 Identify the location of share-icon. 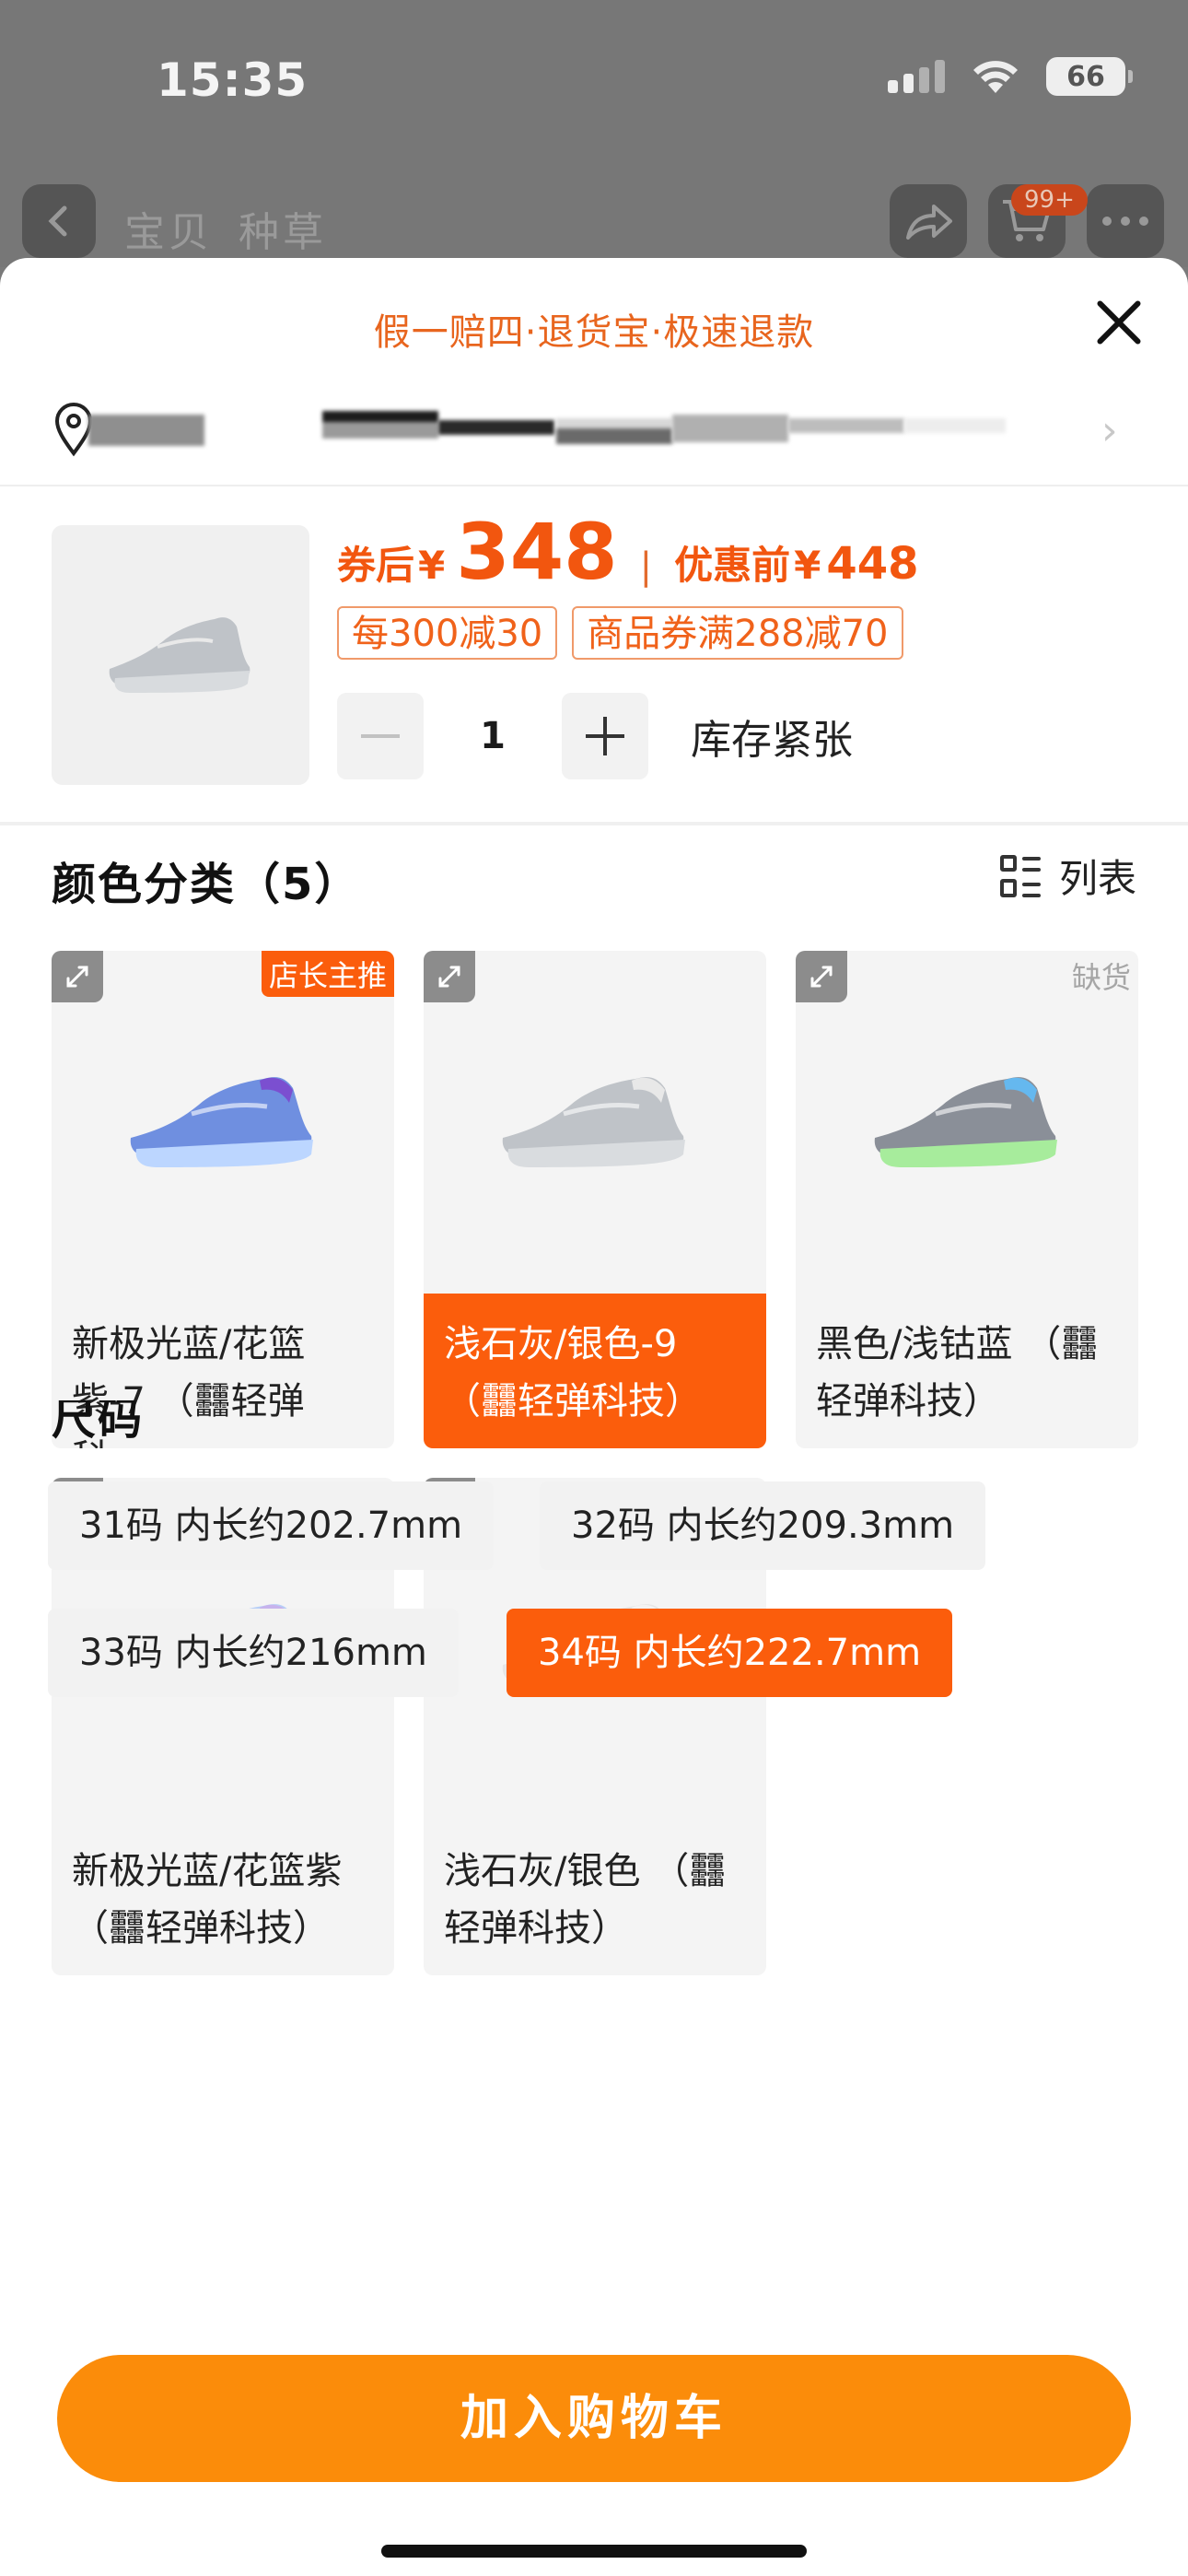
(928, 221).